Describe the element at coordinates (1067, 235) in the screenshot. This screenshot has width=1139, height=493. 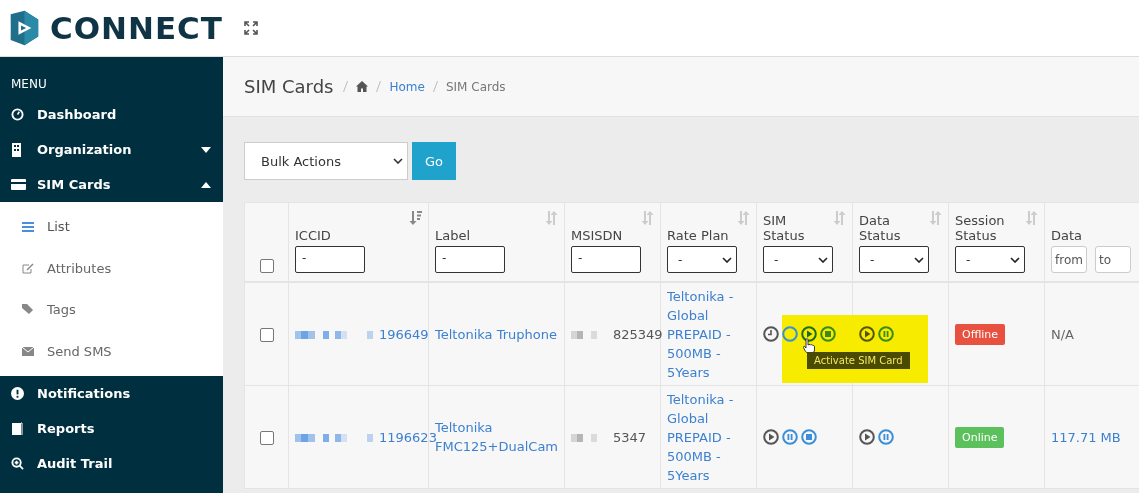
I see `column-header: Data` at that location.